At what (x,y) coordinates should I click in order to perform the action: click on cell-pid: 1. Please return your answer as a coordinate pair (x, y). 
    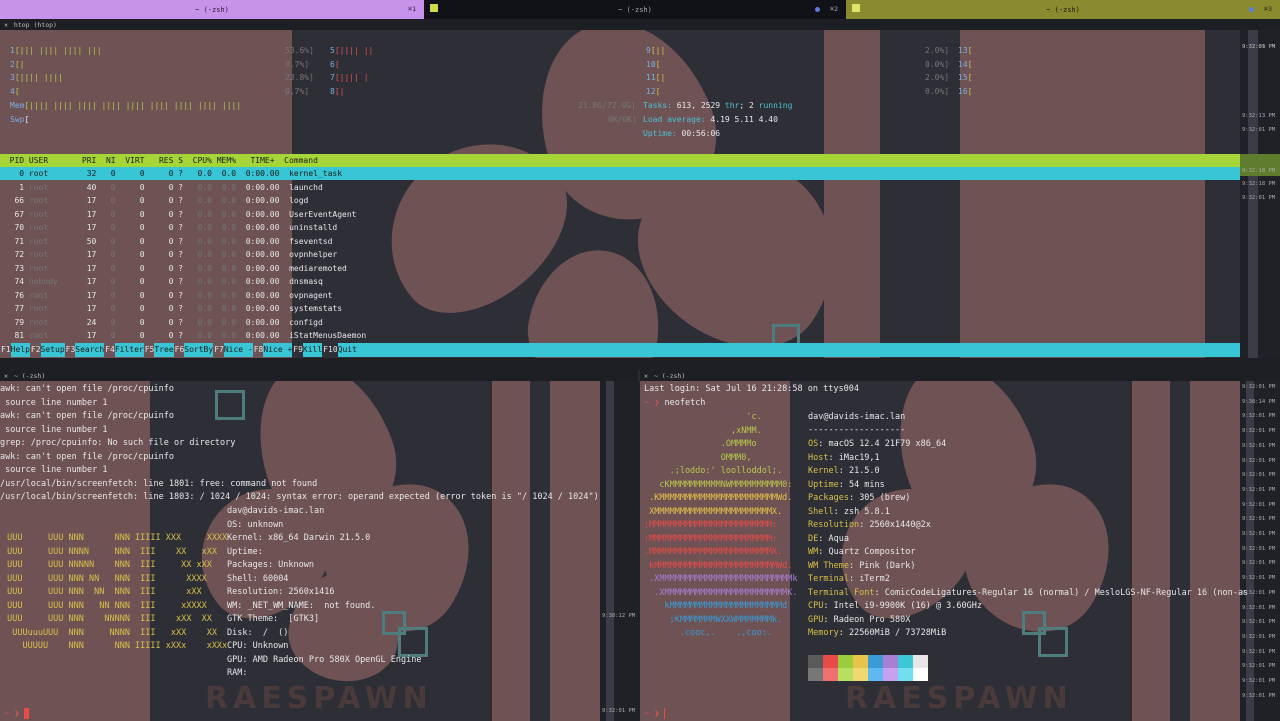
    Looking at the image, I should click on (12, 187).